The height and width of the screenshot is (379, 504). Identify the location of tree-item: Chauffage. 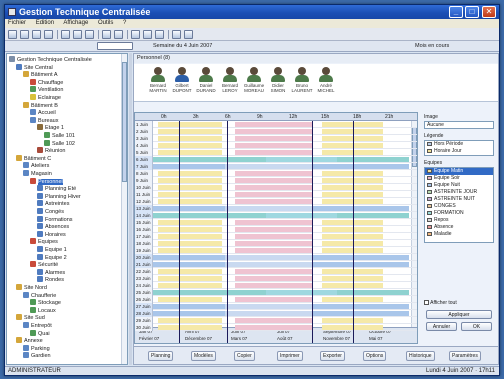
(46, 82).